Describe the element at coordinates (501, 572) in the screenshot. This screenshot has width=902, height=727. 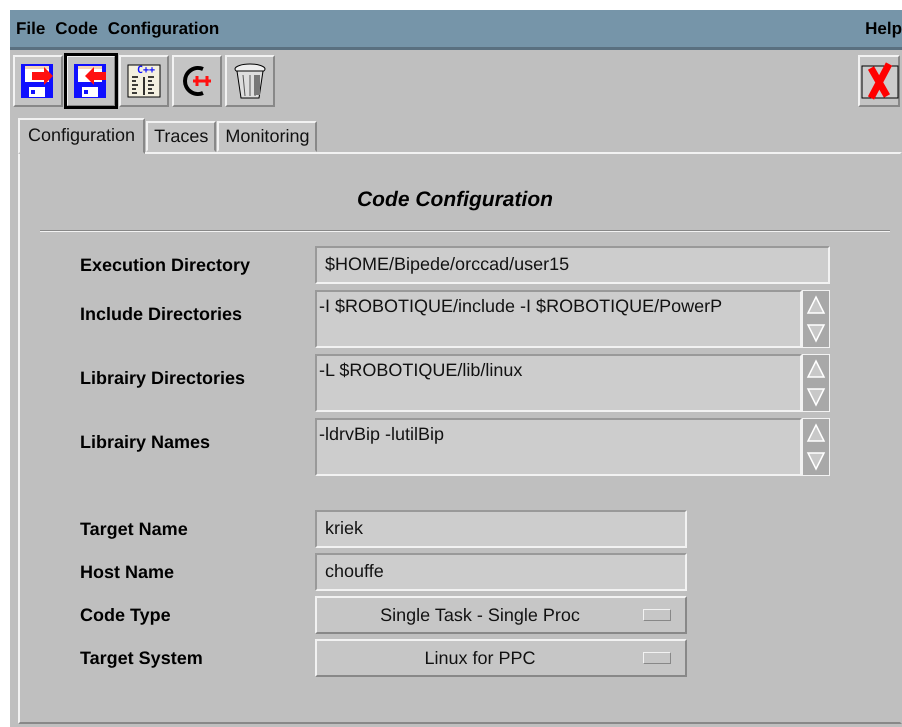
I see `input-field: chouffe` at that location.